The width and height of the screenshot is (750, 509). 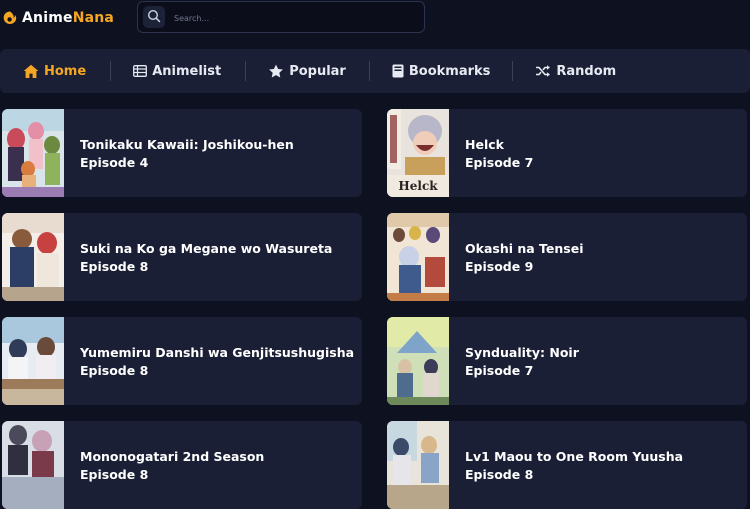 I want to click on search-button, so click(x=154, y=17).